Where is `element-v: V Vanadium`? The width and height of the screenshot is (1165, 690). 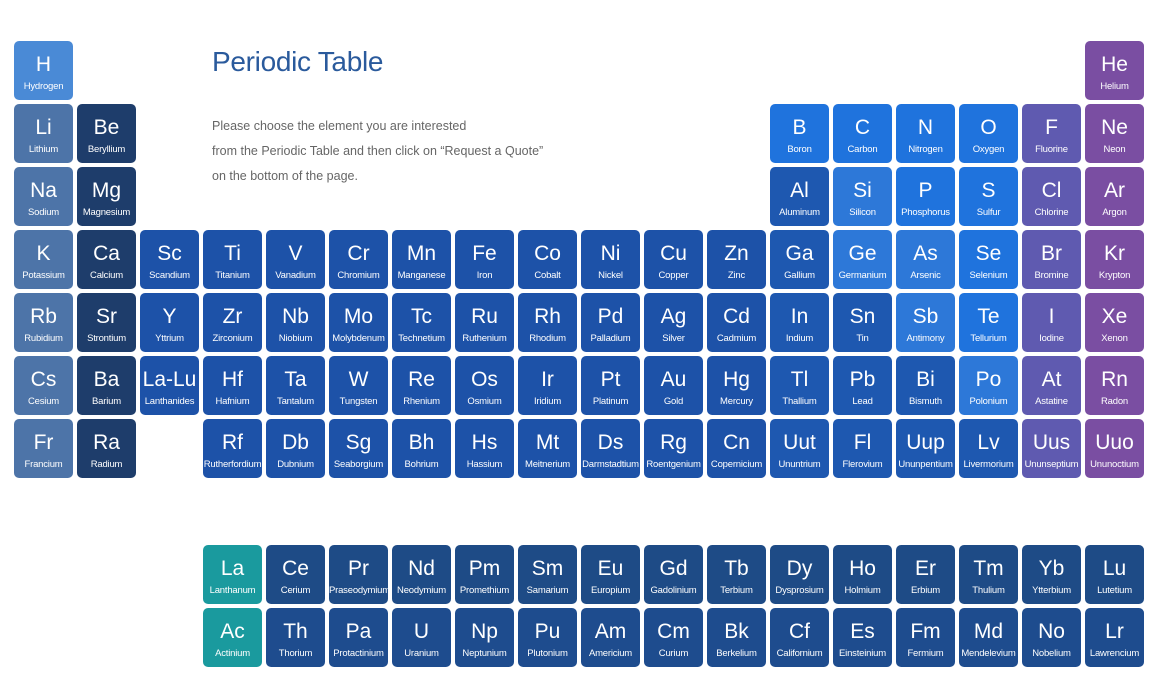 element-v: V Vanadium is located at coordinates (295, 259).